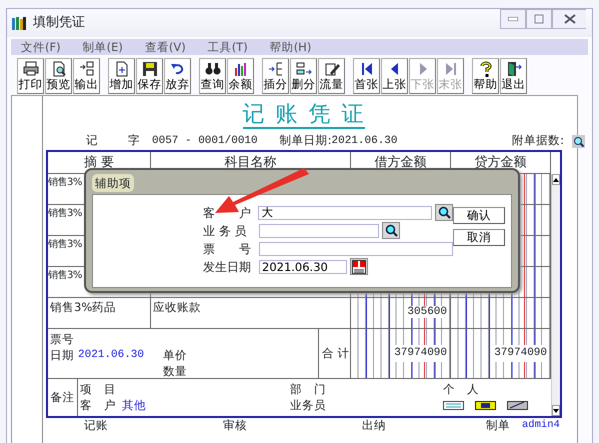  I want to click on maximize-icon, so click(539, 19).